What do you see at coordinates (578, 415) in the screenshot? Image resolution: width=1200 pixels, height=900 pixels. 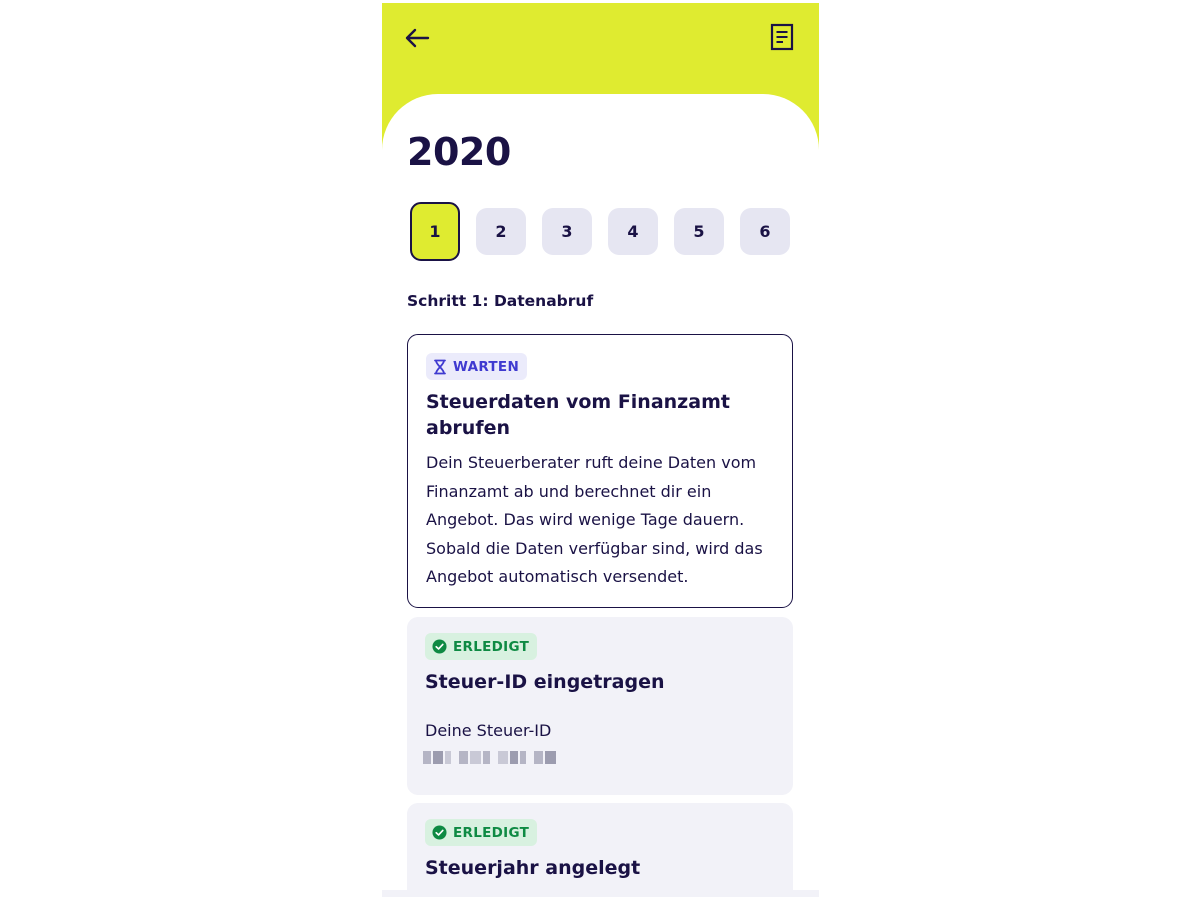 I see `task-title: Steuerdaten vom Finanzamt abrufen` at bounding box center [578, 415].